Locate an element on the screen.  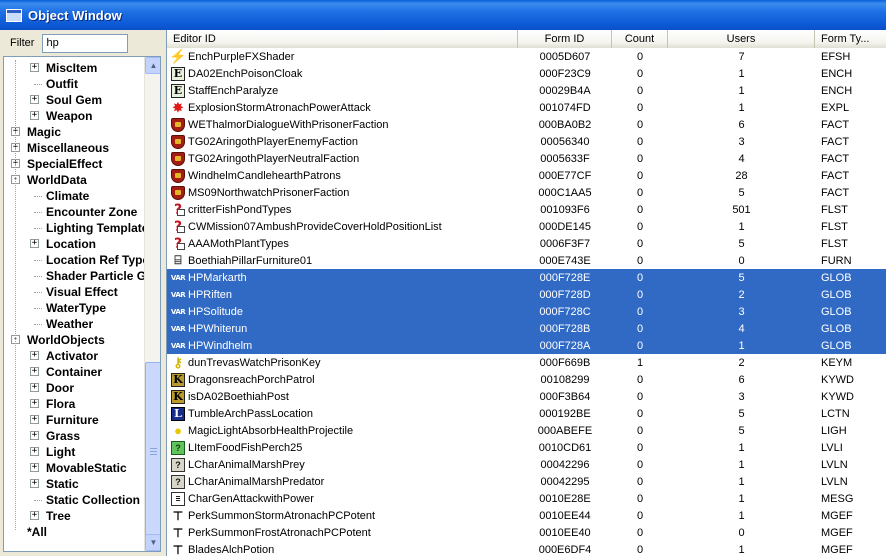
cell-editor-id: VAR HPWindhelm is located at coordinates (342, 345).